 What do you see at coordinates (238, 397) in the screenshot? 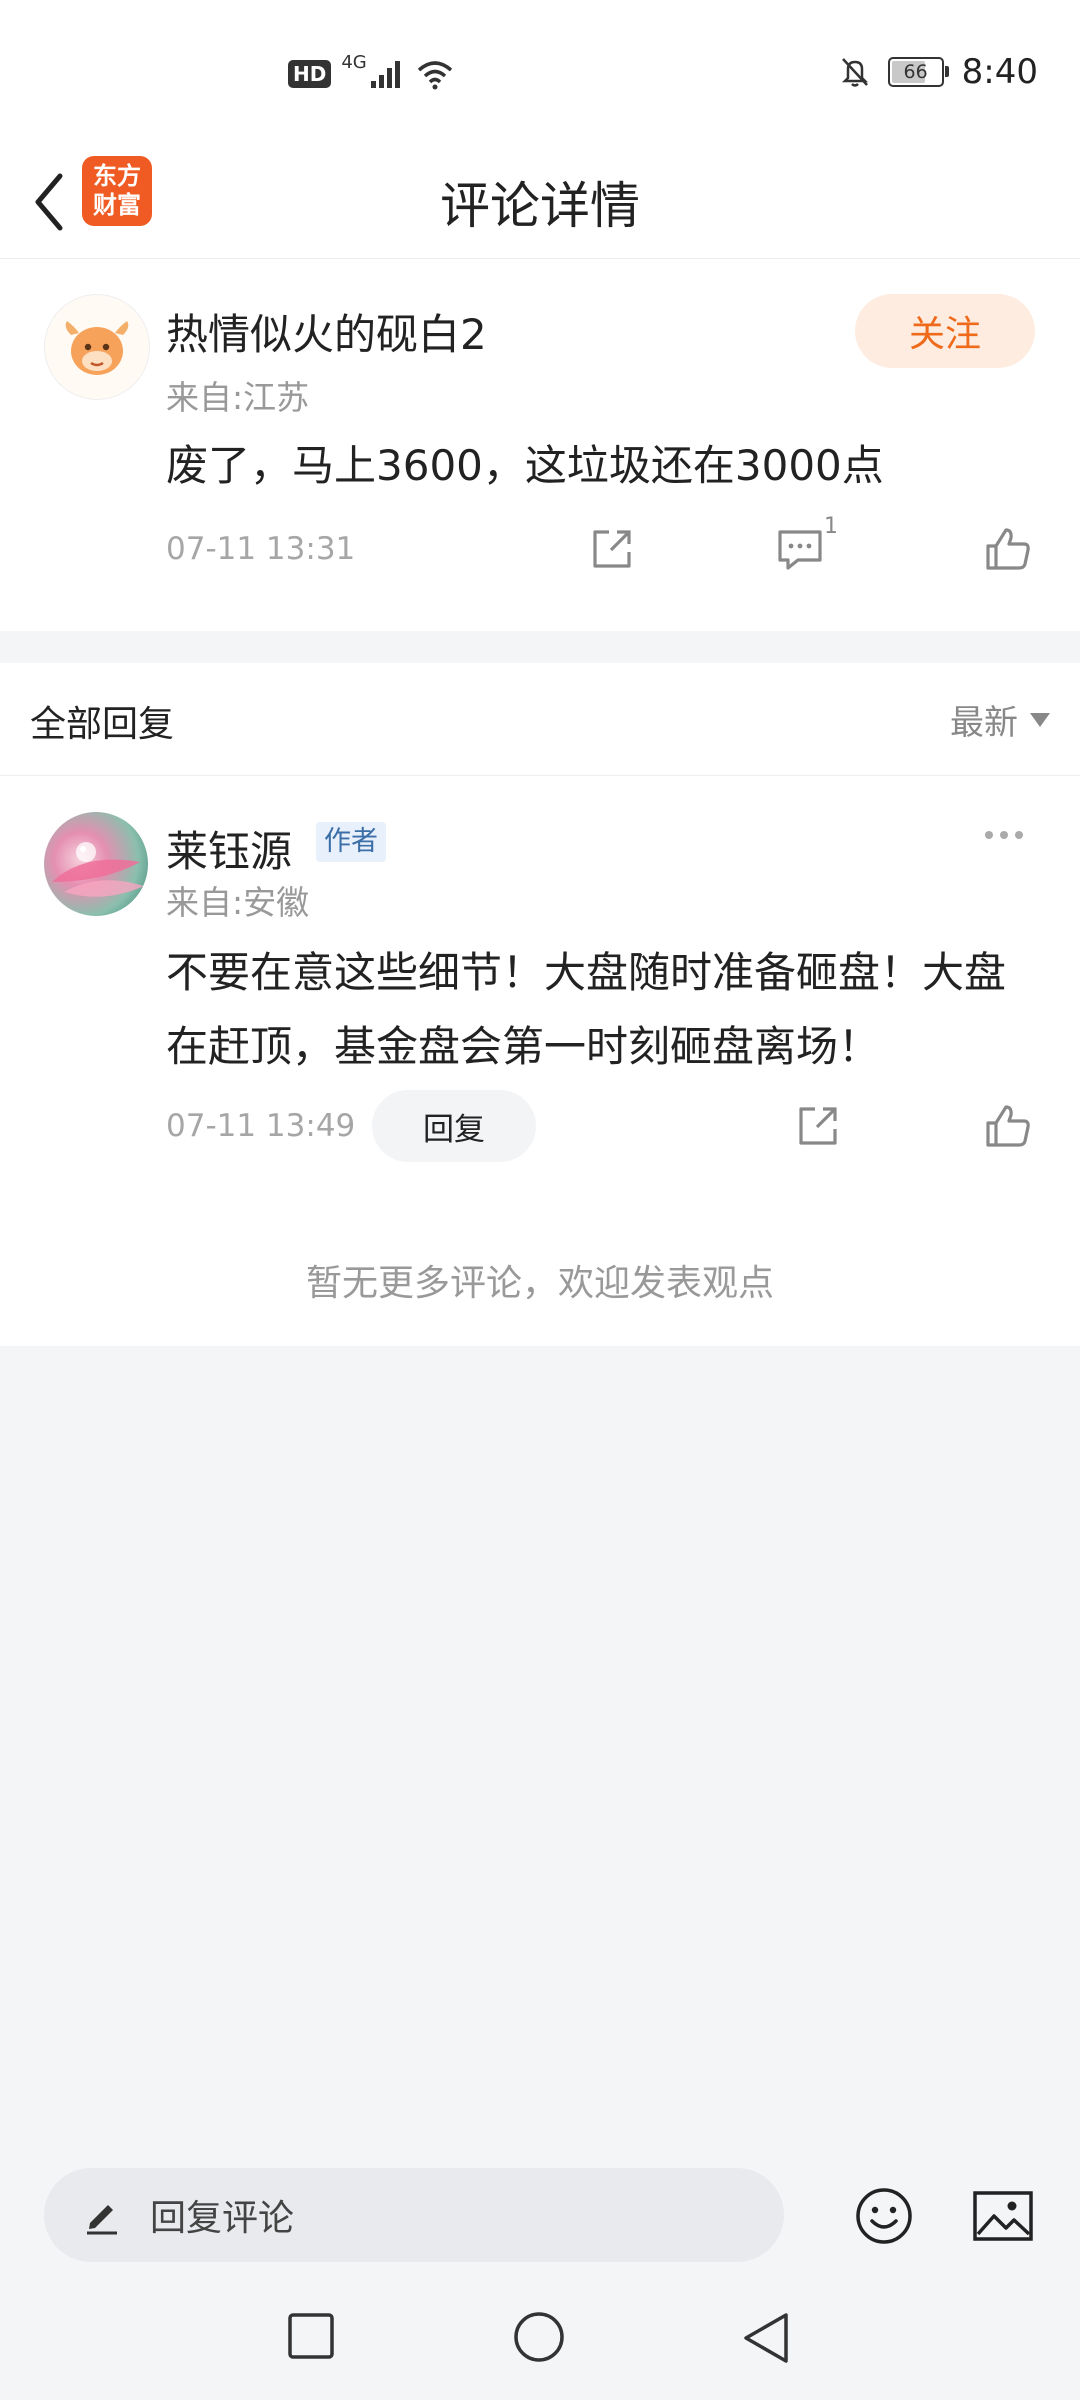
I see `comment-location: 来自:江苏` at bounding box center [238, 397].